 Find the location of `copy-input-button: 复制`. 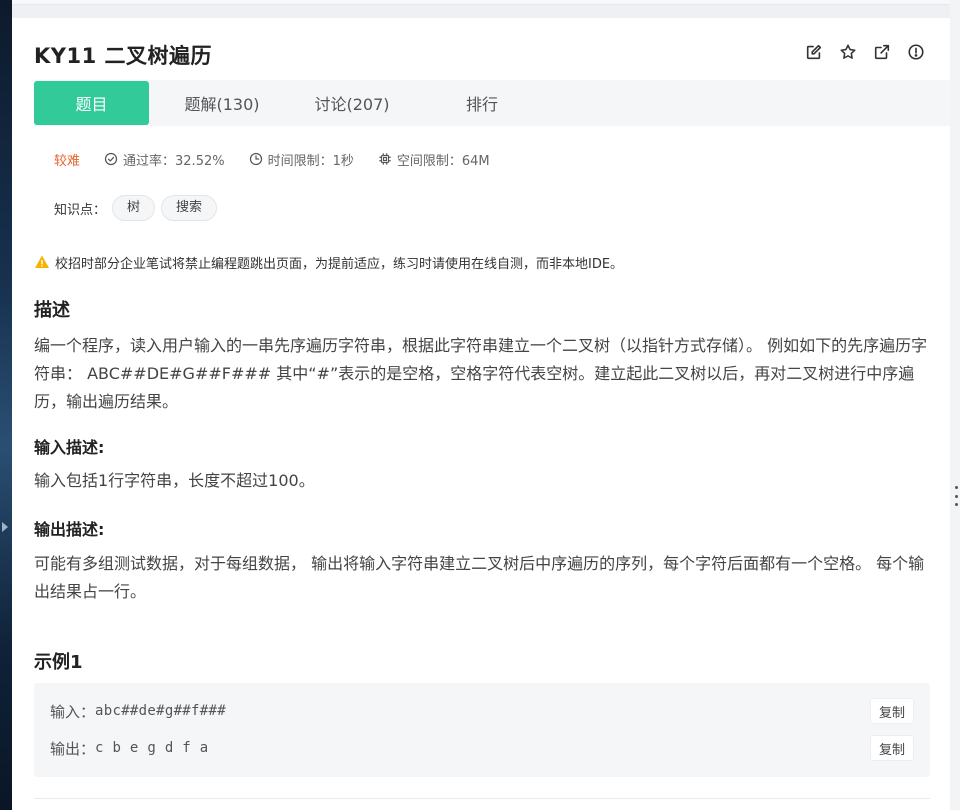

copy-input-button: 复制 is located at coordinates (892, 711).